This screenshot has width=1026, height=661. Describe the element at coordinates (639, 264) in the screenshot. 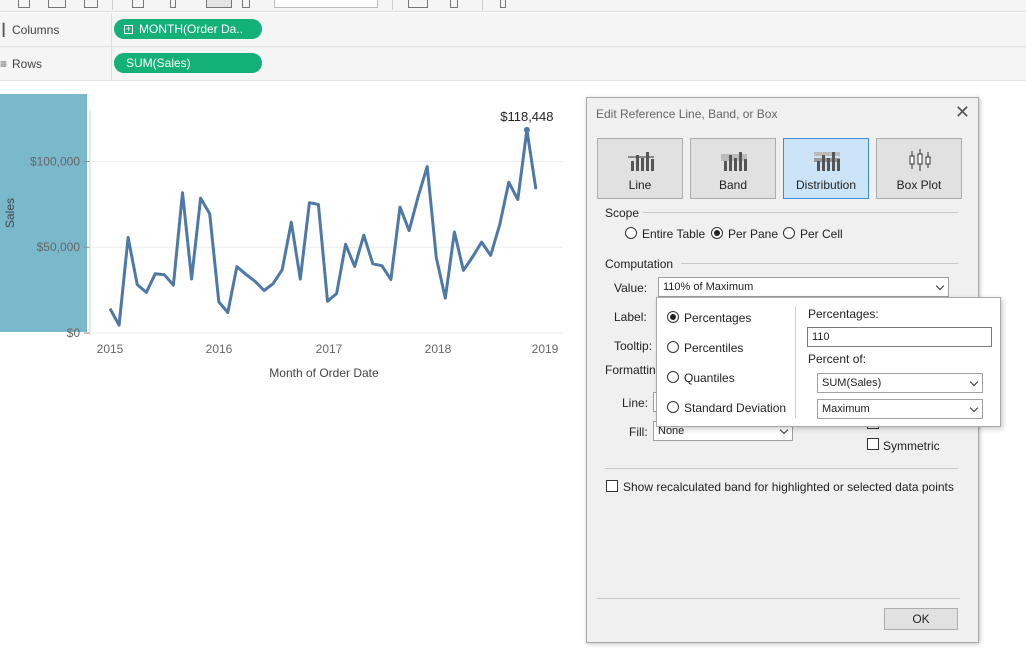

I see `computation-heading: Computation` at that location.